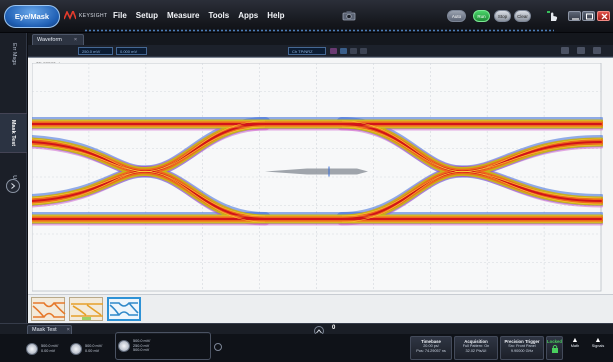 This screenshot has width=613, height=362. I want to click on maximize-pane-icon, so click(581, 50).